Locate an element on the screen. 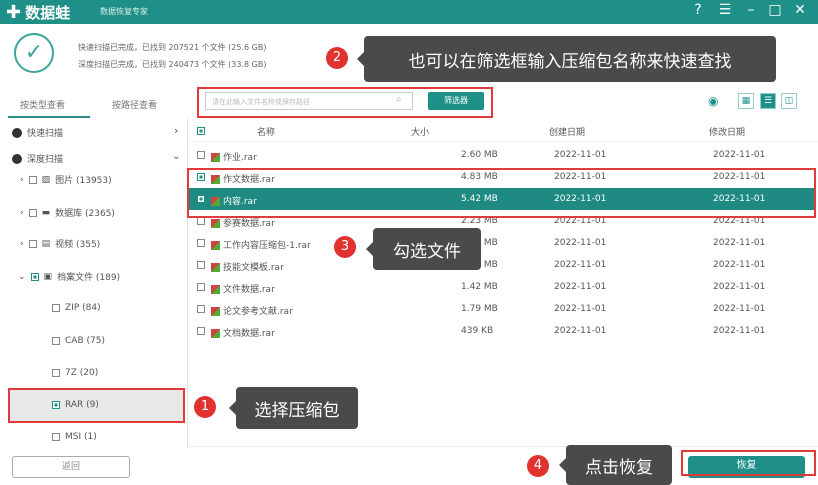  select-all-checkbox is located at coordinates (201, 131).